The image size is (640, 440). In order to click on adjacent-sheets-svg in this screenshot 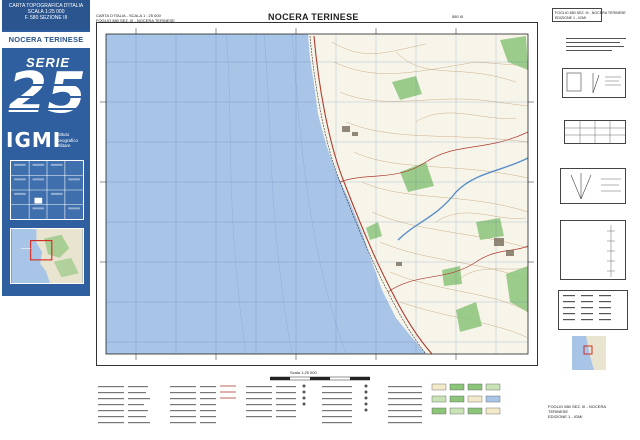, I will do `click(587, 308)`.